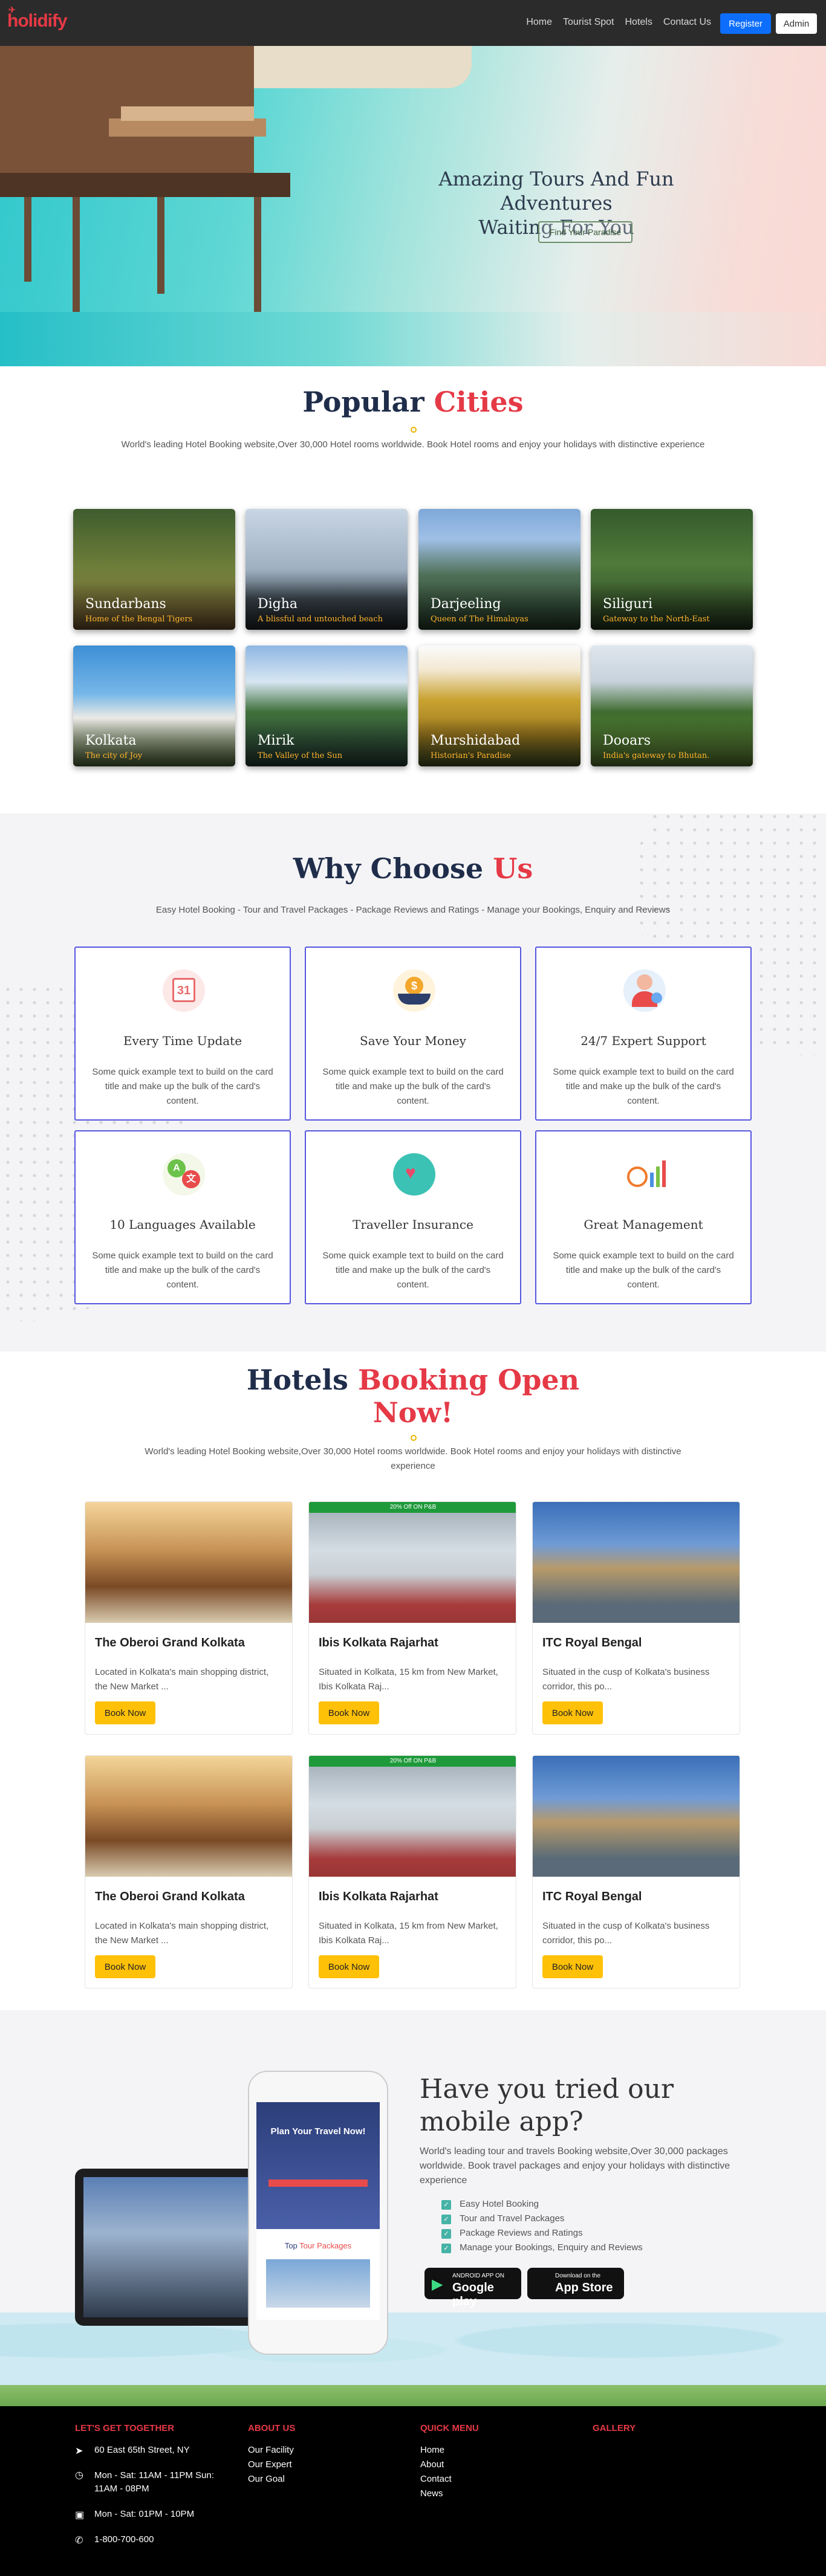 Image resolution: width=826 pixels, height=2576 pixels. What do you see at coordinates (672, 706) in the screenshot?
I see `city-card-dooars: Dooars India's gateway to Bhutan.` at bounding box center [672, 706].